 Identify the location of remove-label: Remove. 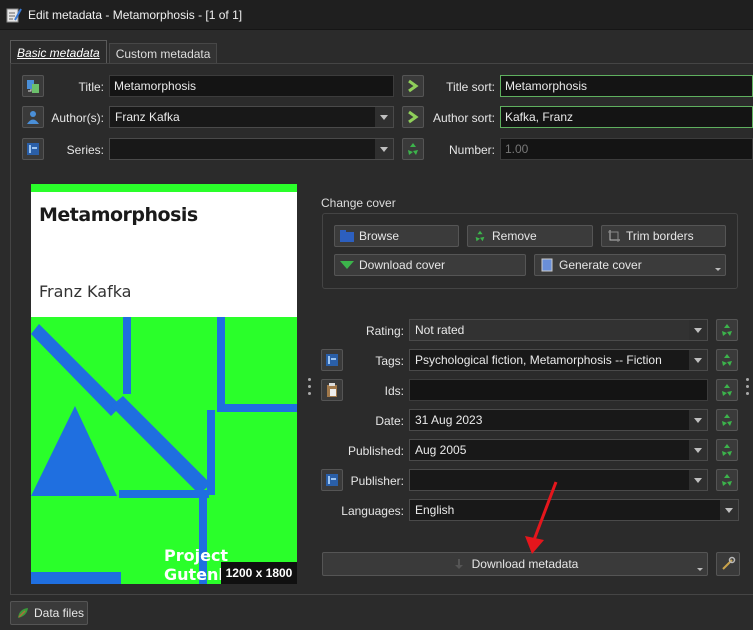
(514, 236).